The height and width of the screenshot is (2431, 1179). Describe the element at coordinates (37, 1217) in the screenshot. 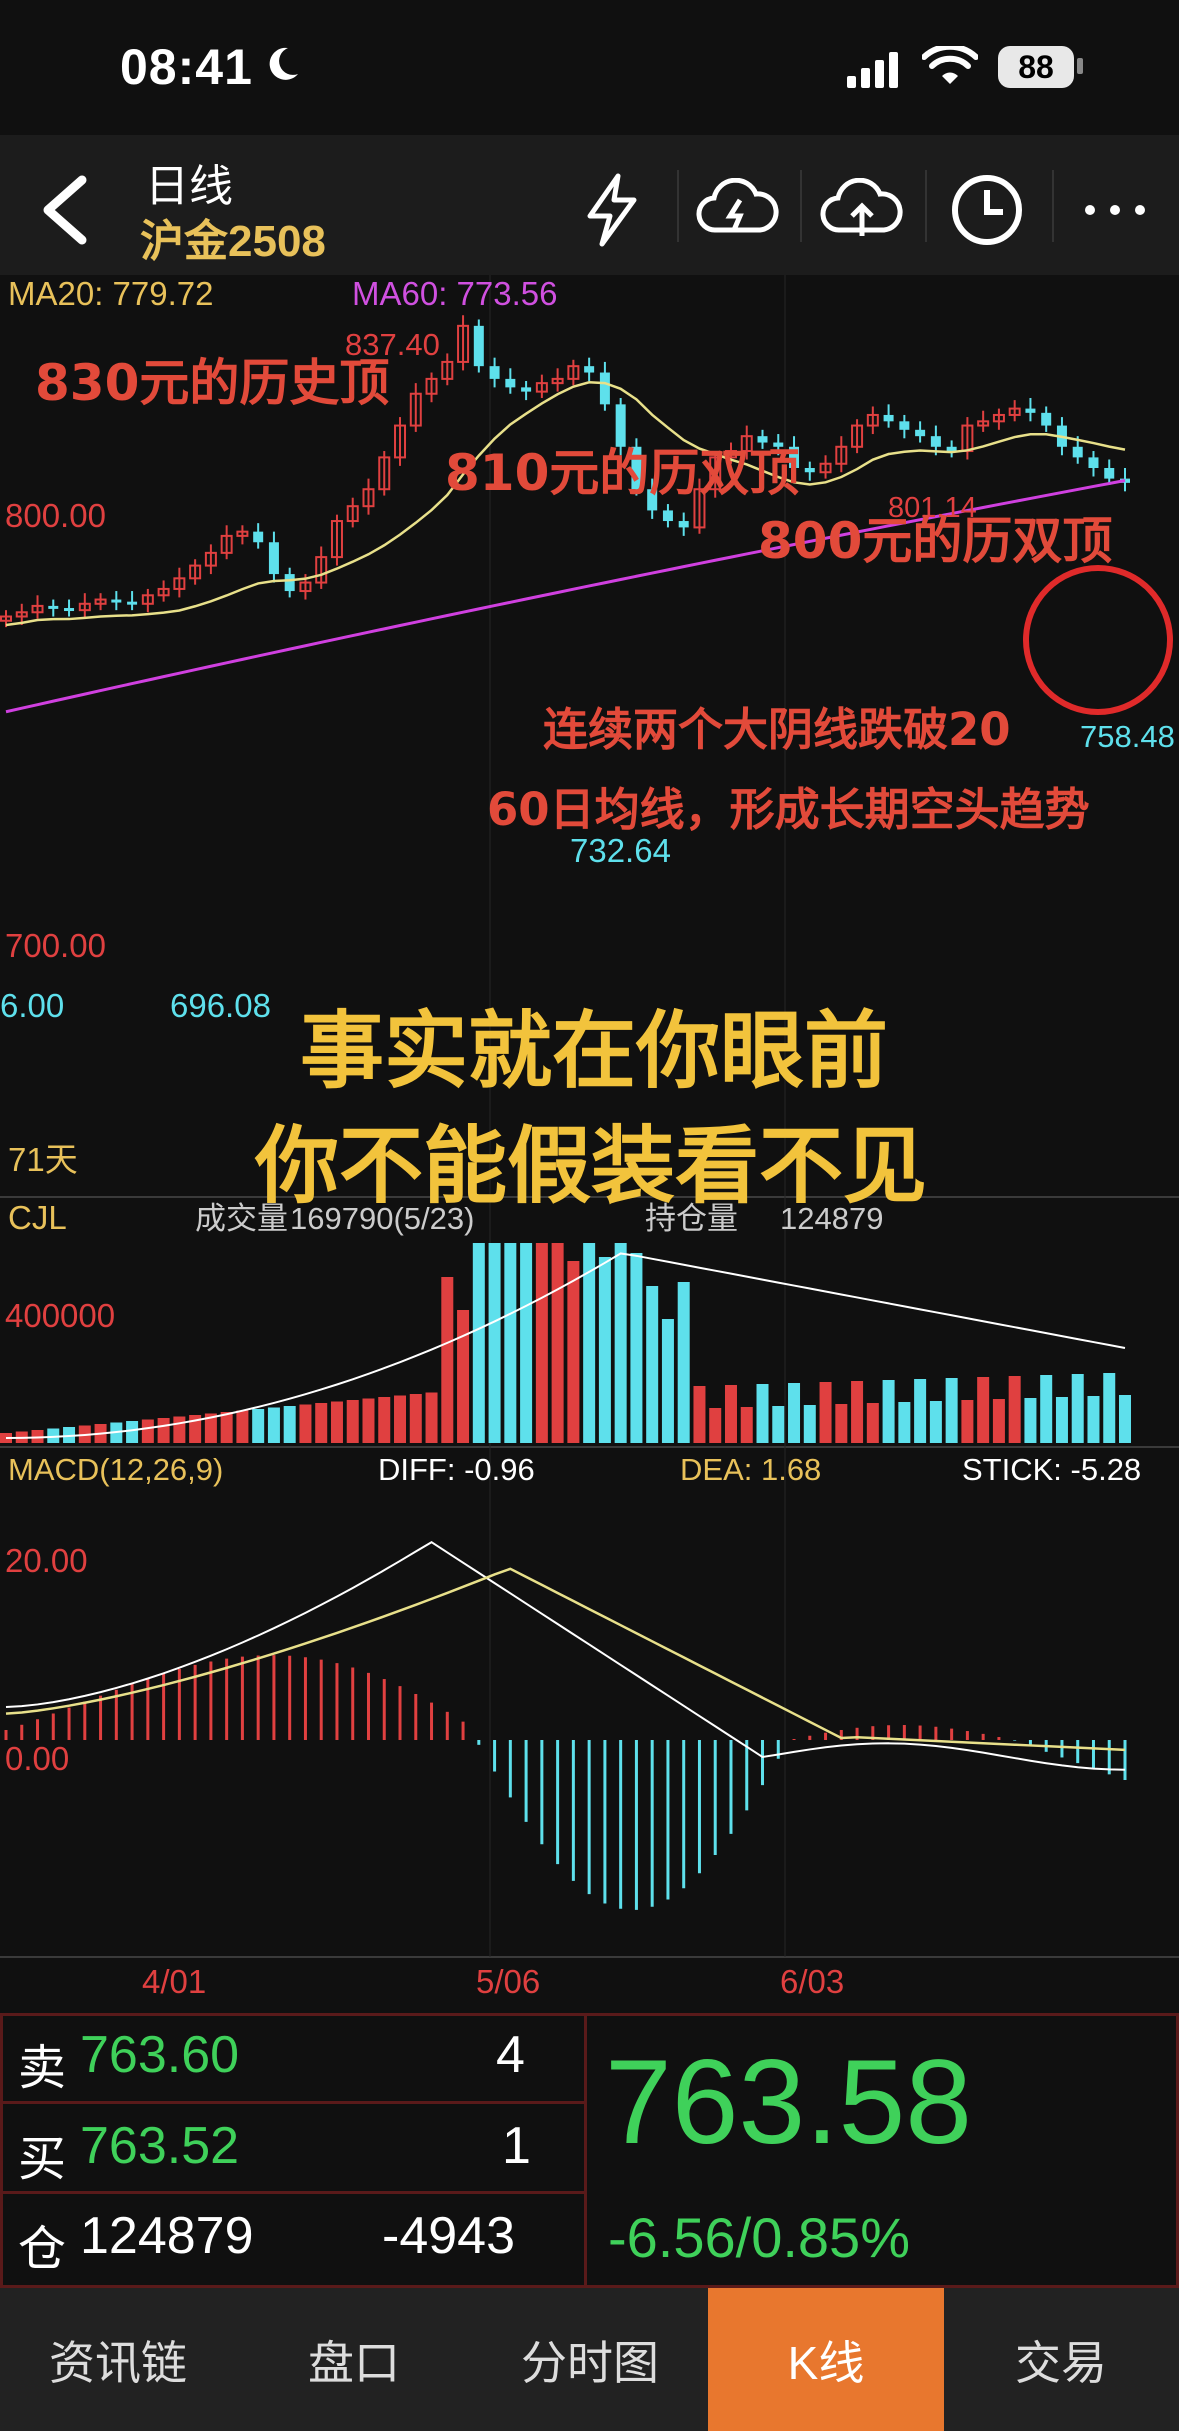

I see `volume-title: CJL` at that location.